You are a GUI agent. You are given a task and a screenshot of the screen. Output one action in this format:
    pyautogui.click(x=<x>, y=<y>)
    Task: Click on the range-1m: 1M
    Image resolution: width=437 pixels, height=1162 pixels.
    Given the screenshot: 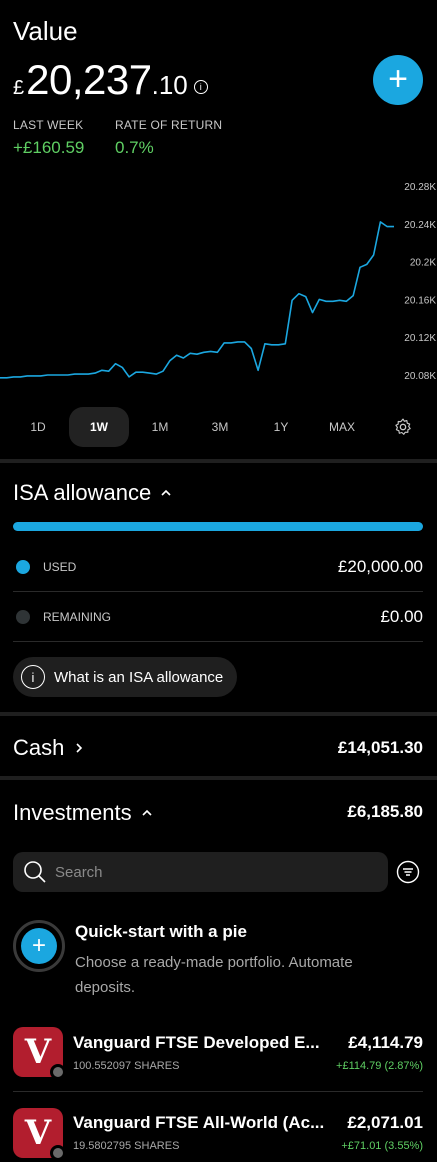 What is the action you would take?
    pyautogui.click(x=160, y=427)
    